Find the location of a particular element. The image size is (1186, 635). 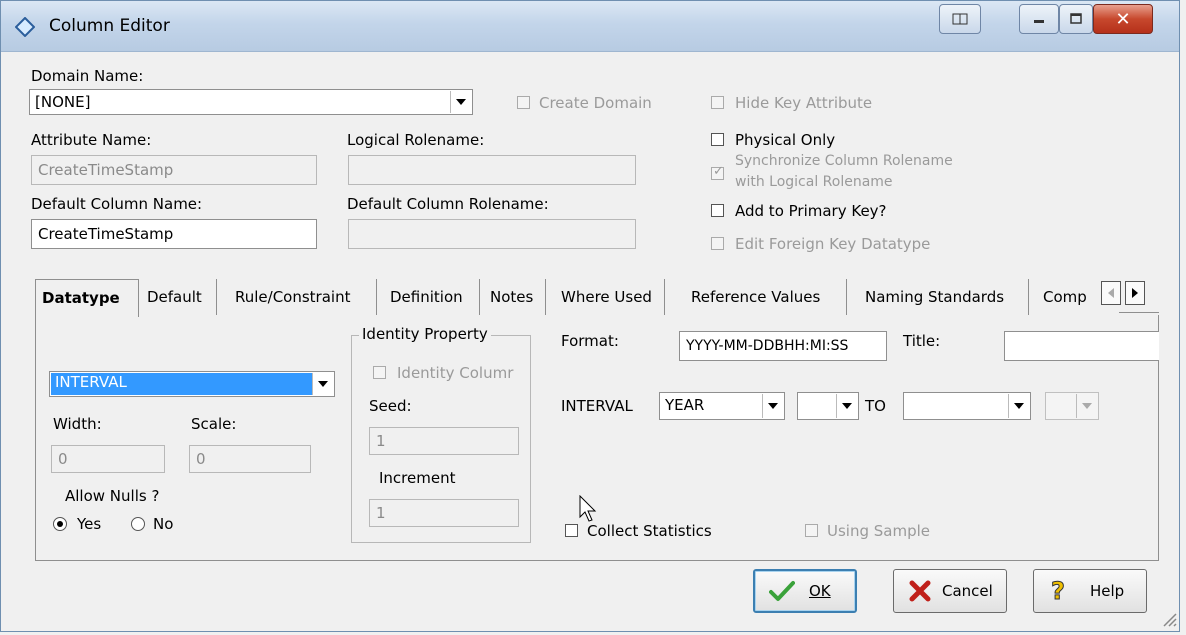

datatype-select: INTERVAL is located at coordinates (192, 384).